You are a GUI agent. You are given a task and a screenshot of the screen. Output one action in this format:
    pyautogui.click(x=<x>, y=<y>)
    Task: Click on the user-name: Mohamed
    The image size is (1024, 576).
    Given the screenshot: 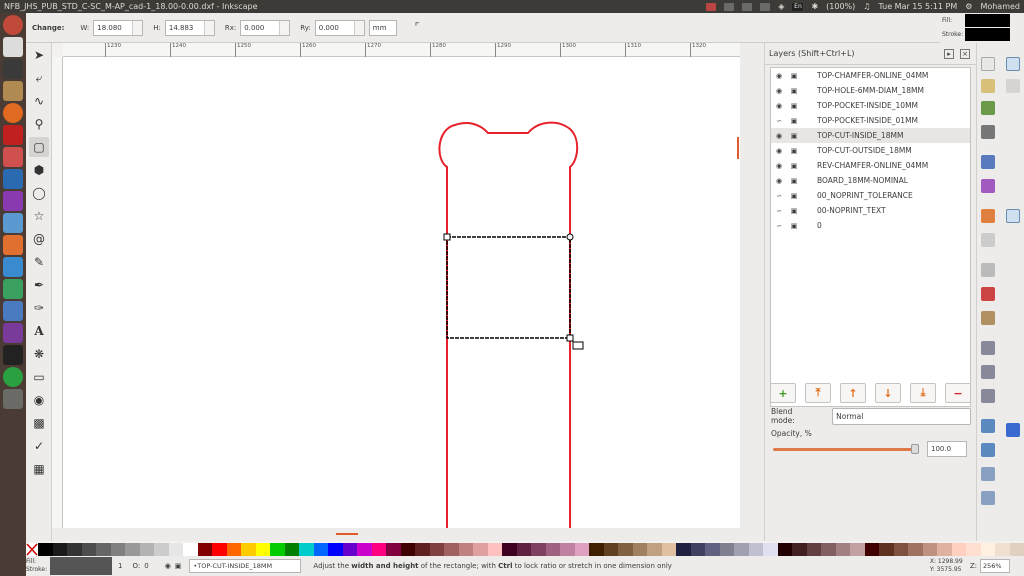 What is the action you would take?
    pyautogui.click(x=1000, y=6)
    